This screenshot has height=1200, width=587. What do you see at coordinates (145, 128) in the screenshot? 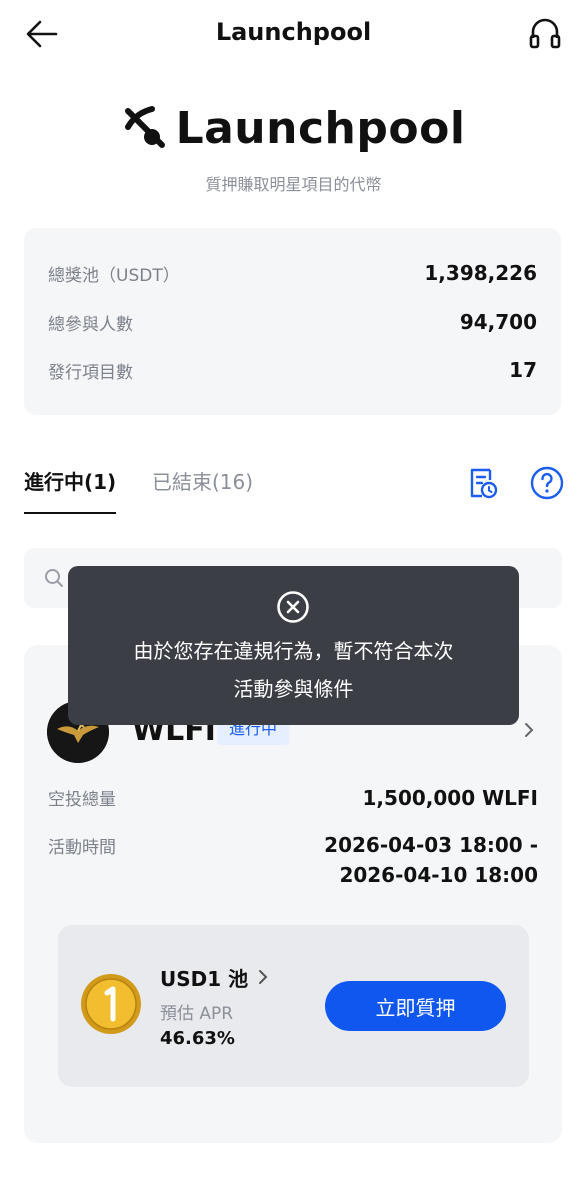
I see `pickaxe-icon` at bounding box center [145, 128].